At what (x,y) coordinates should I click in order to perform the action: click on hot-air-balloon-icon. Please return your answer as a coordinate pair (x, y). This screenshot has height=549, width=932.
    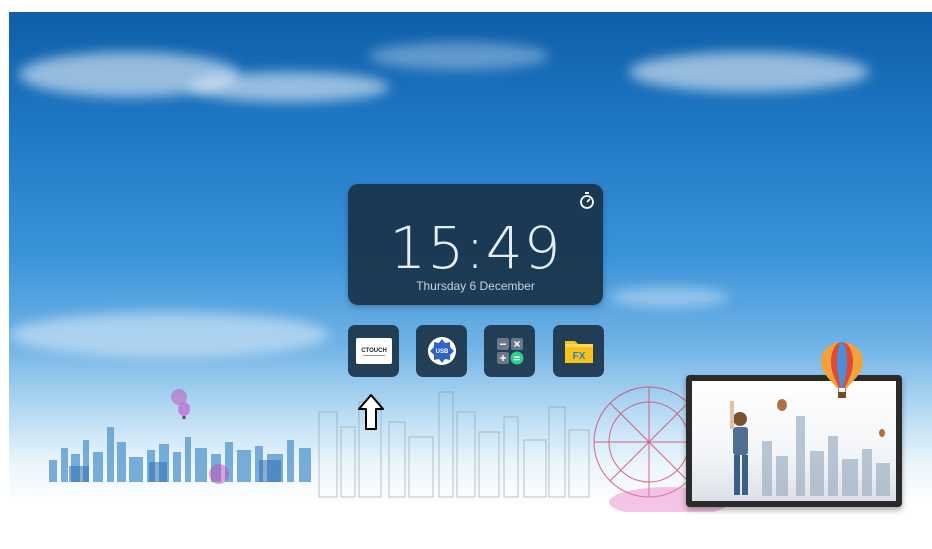
    Looking at the image, I should click on (842, 370).